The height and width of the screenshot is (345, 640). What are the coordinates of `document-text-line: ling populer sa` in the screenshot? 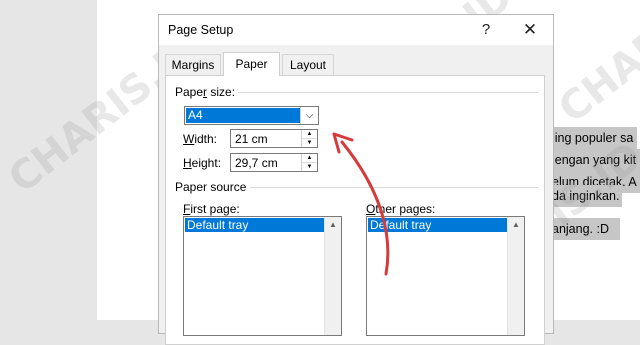 It's located at (593, 138).